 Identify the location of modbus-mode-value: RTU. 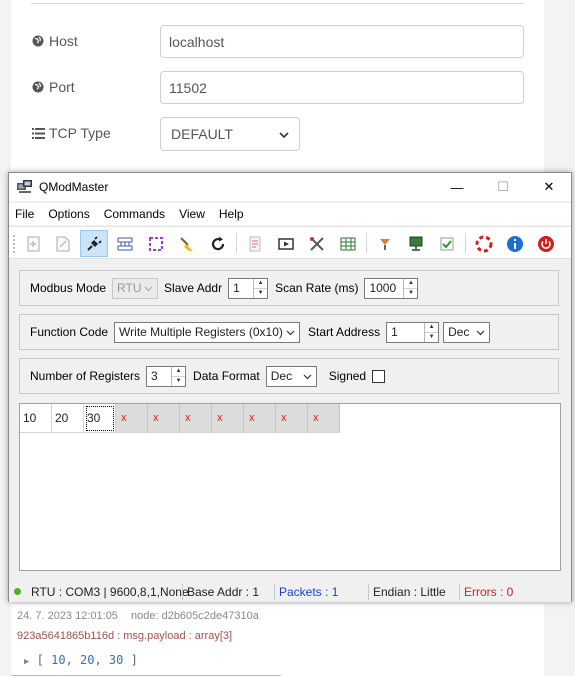
(129, 288).